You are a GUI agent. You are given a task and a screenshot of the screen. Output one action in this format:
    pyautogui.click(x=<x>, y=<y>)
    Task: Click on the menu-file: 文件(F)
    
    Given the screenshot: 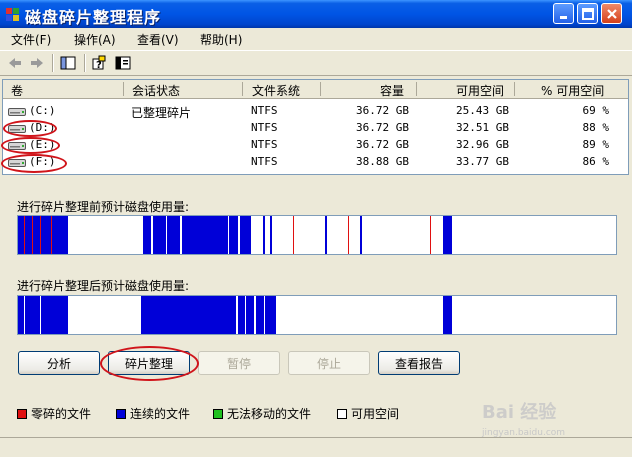 What is the action you would take?
    pyautogui.click(x=31, y=39)
    